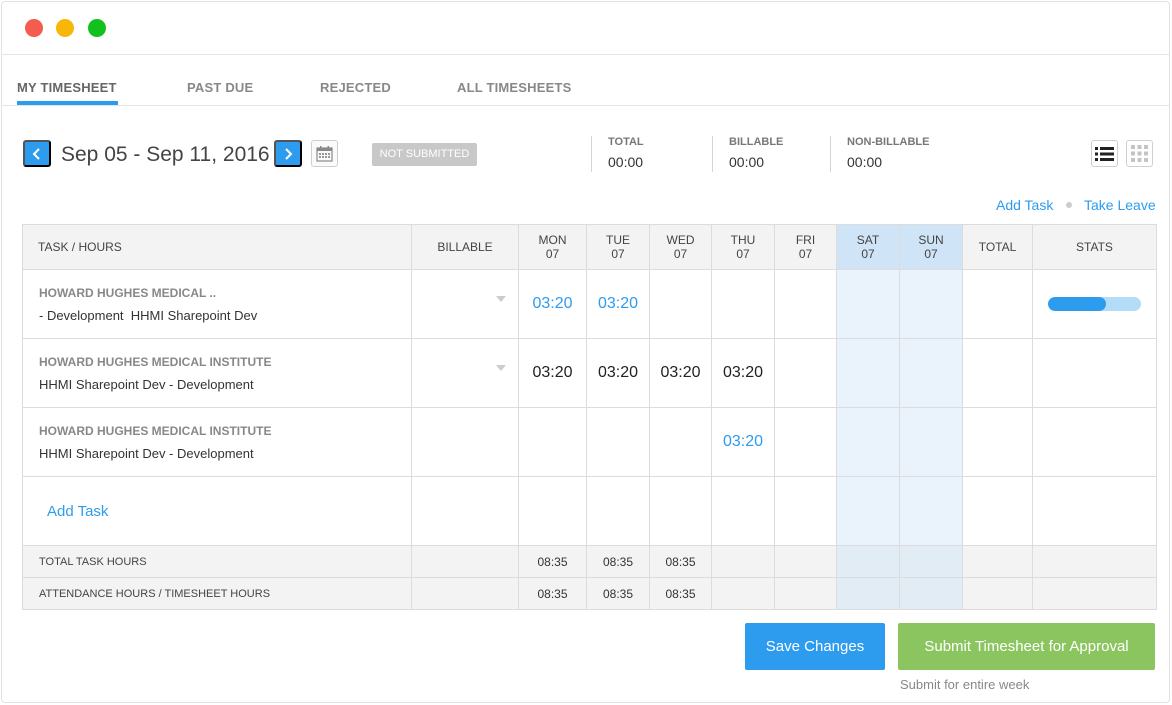  I want to click on submit-note: Submit for entire week, so click(965, 684).